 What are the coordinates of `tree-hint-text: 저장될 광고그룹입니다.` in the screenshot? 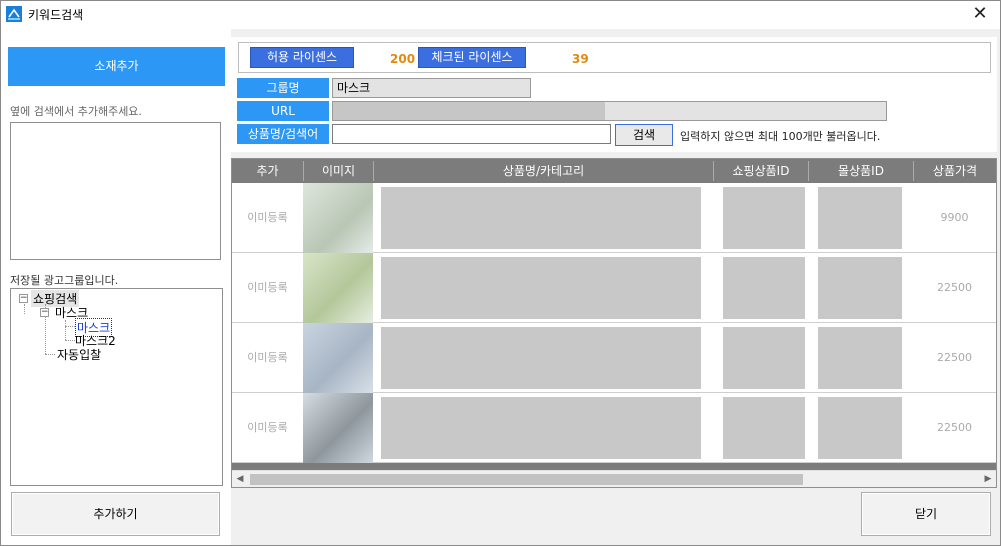 It's located at (64, 280).